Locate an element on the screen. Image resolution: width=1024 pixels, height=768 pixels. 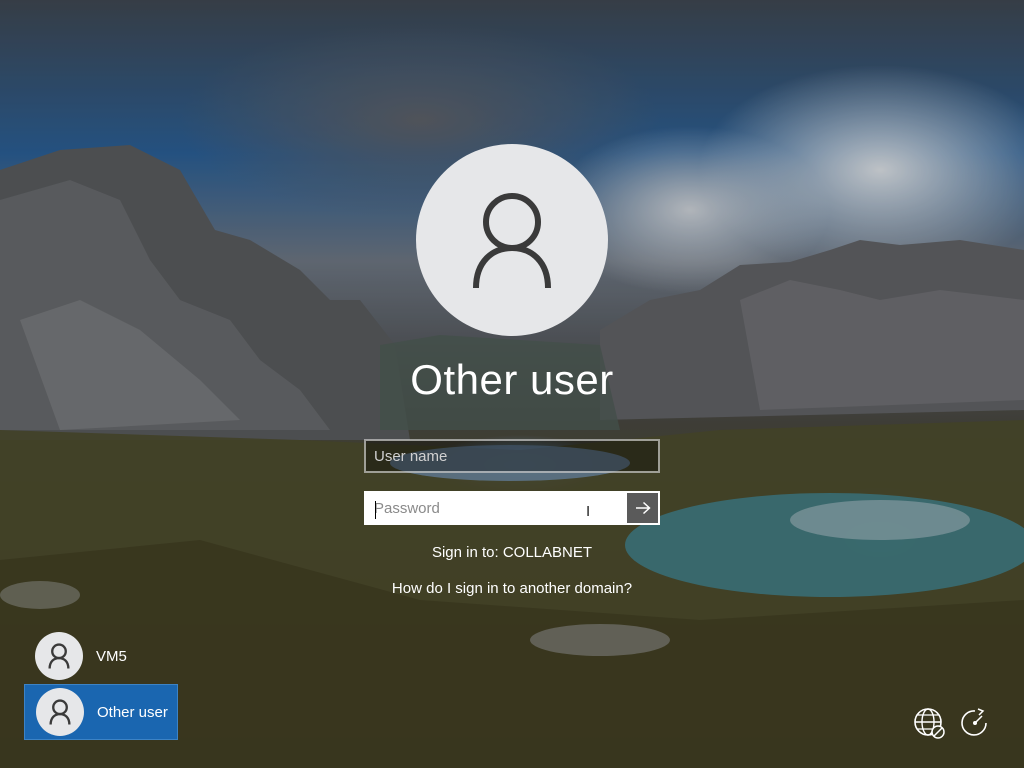
password-box: I is located at coordinates (496, 508).